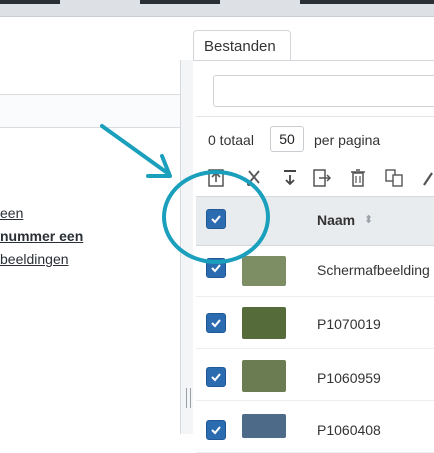 The width and height of the screenshot is (434, 453). I want to click on copy-icon, so click(395, 179).